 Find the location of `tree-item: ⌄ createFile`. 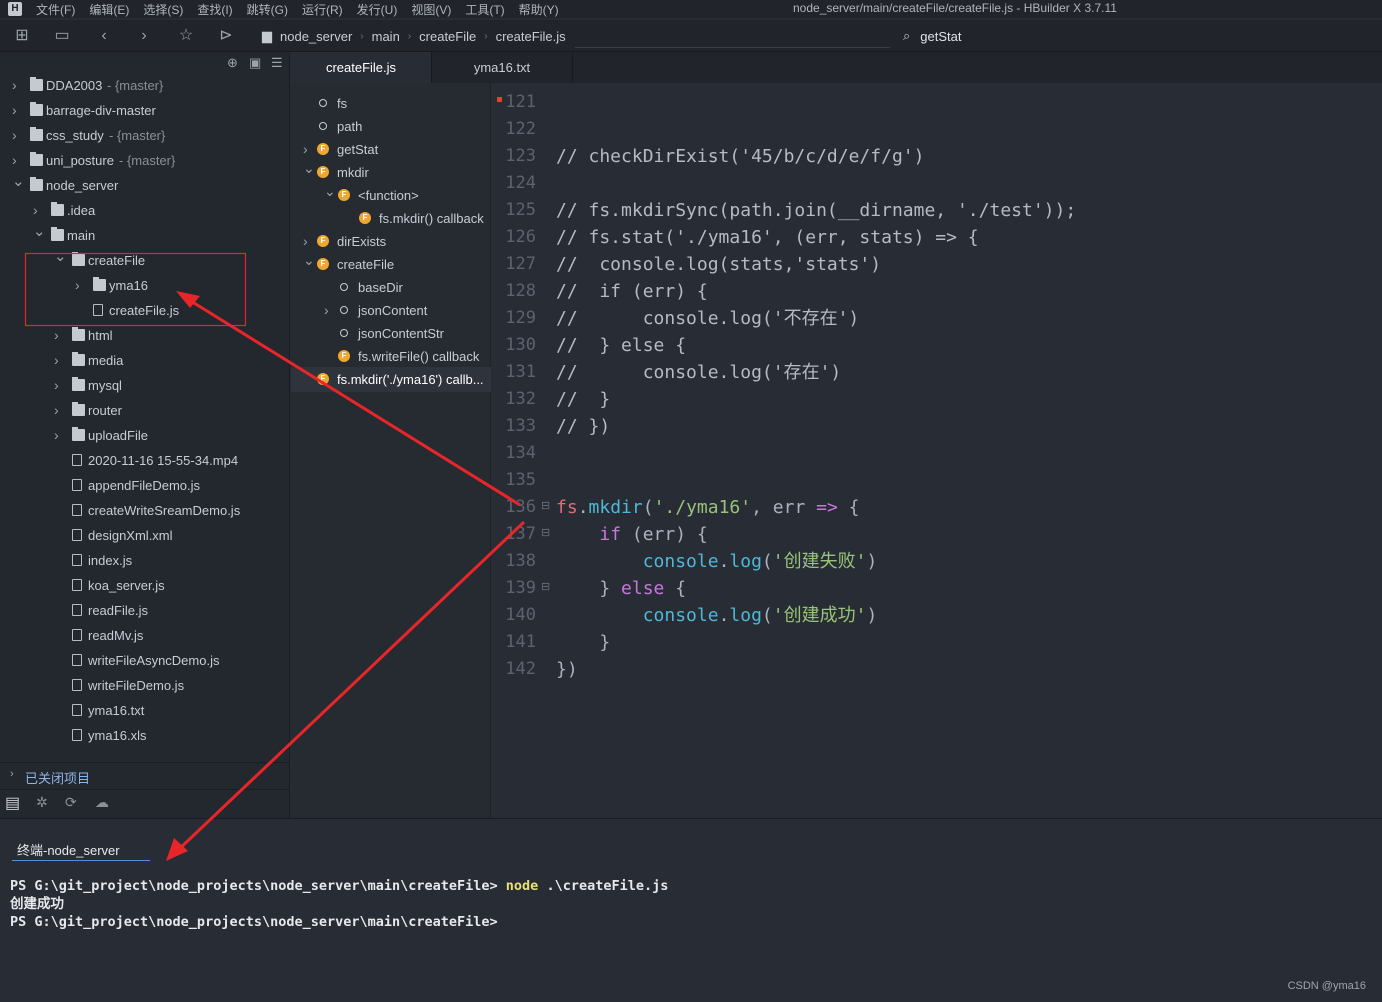

tree-item: ⌄ createFile is located at coordinates (145, 260).